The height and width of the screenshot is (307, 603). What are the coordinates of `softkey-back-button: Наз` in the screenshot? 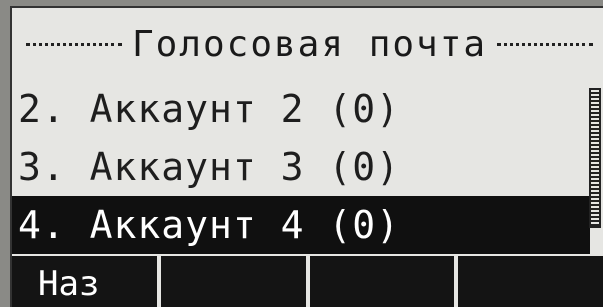 It's located at (84, 281).